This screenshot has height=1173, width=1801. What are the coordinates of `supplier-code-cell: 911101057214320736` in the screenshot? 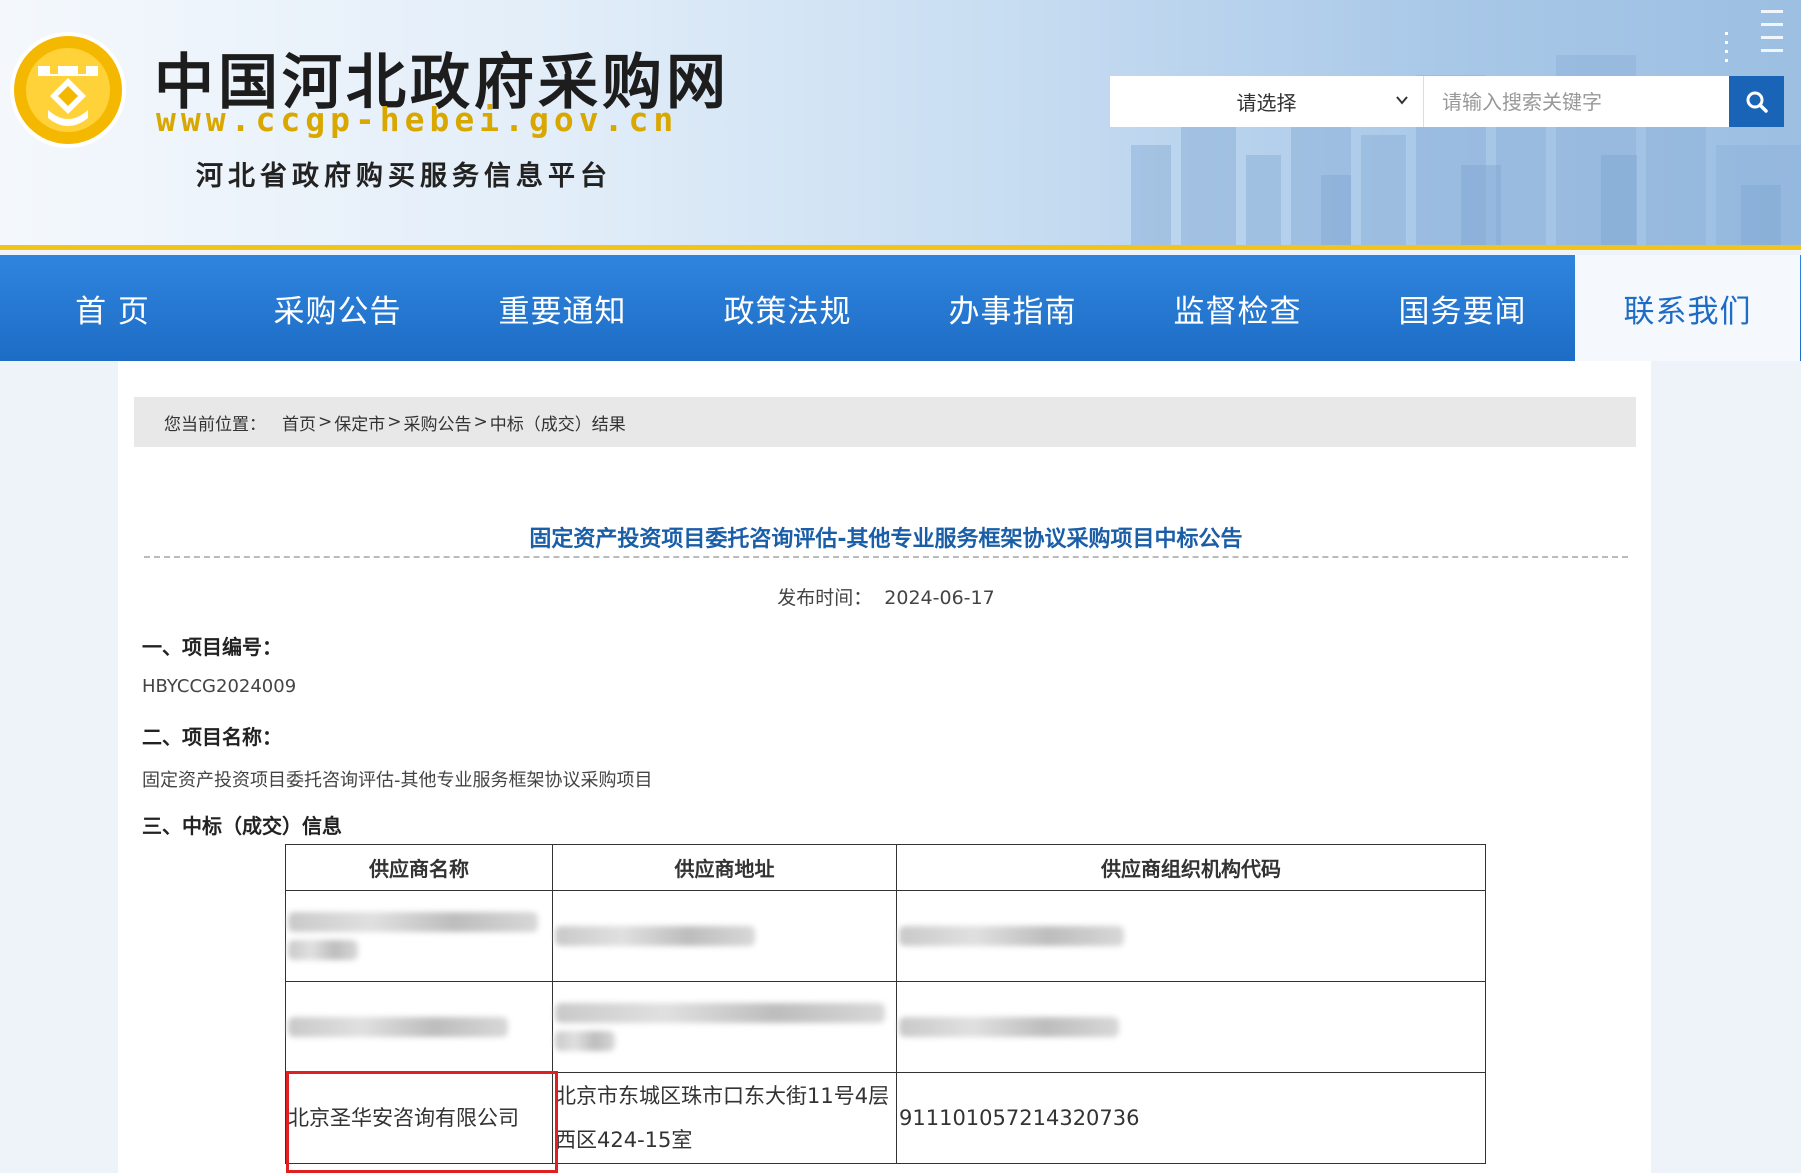 It's located at (1191, 1118).